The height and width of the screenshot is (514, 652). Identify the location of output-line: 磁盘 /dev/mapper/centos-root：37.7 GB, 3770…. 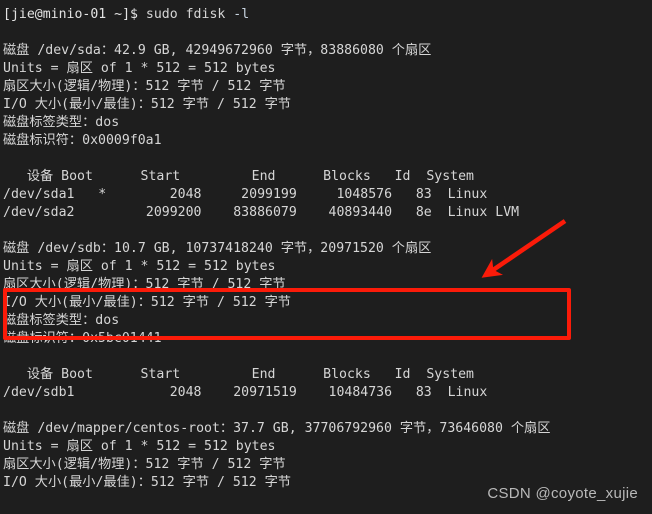
(277, 428).